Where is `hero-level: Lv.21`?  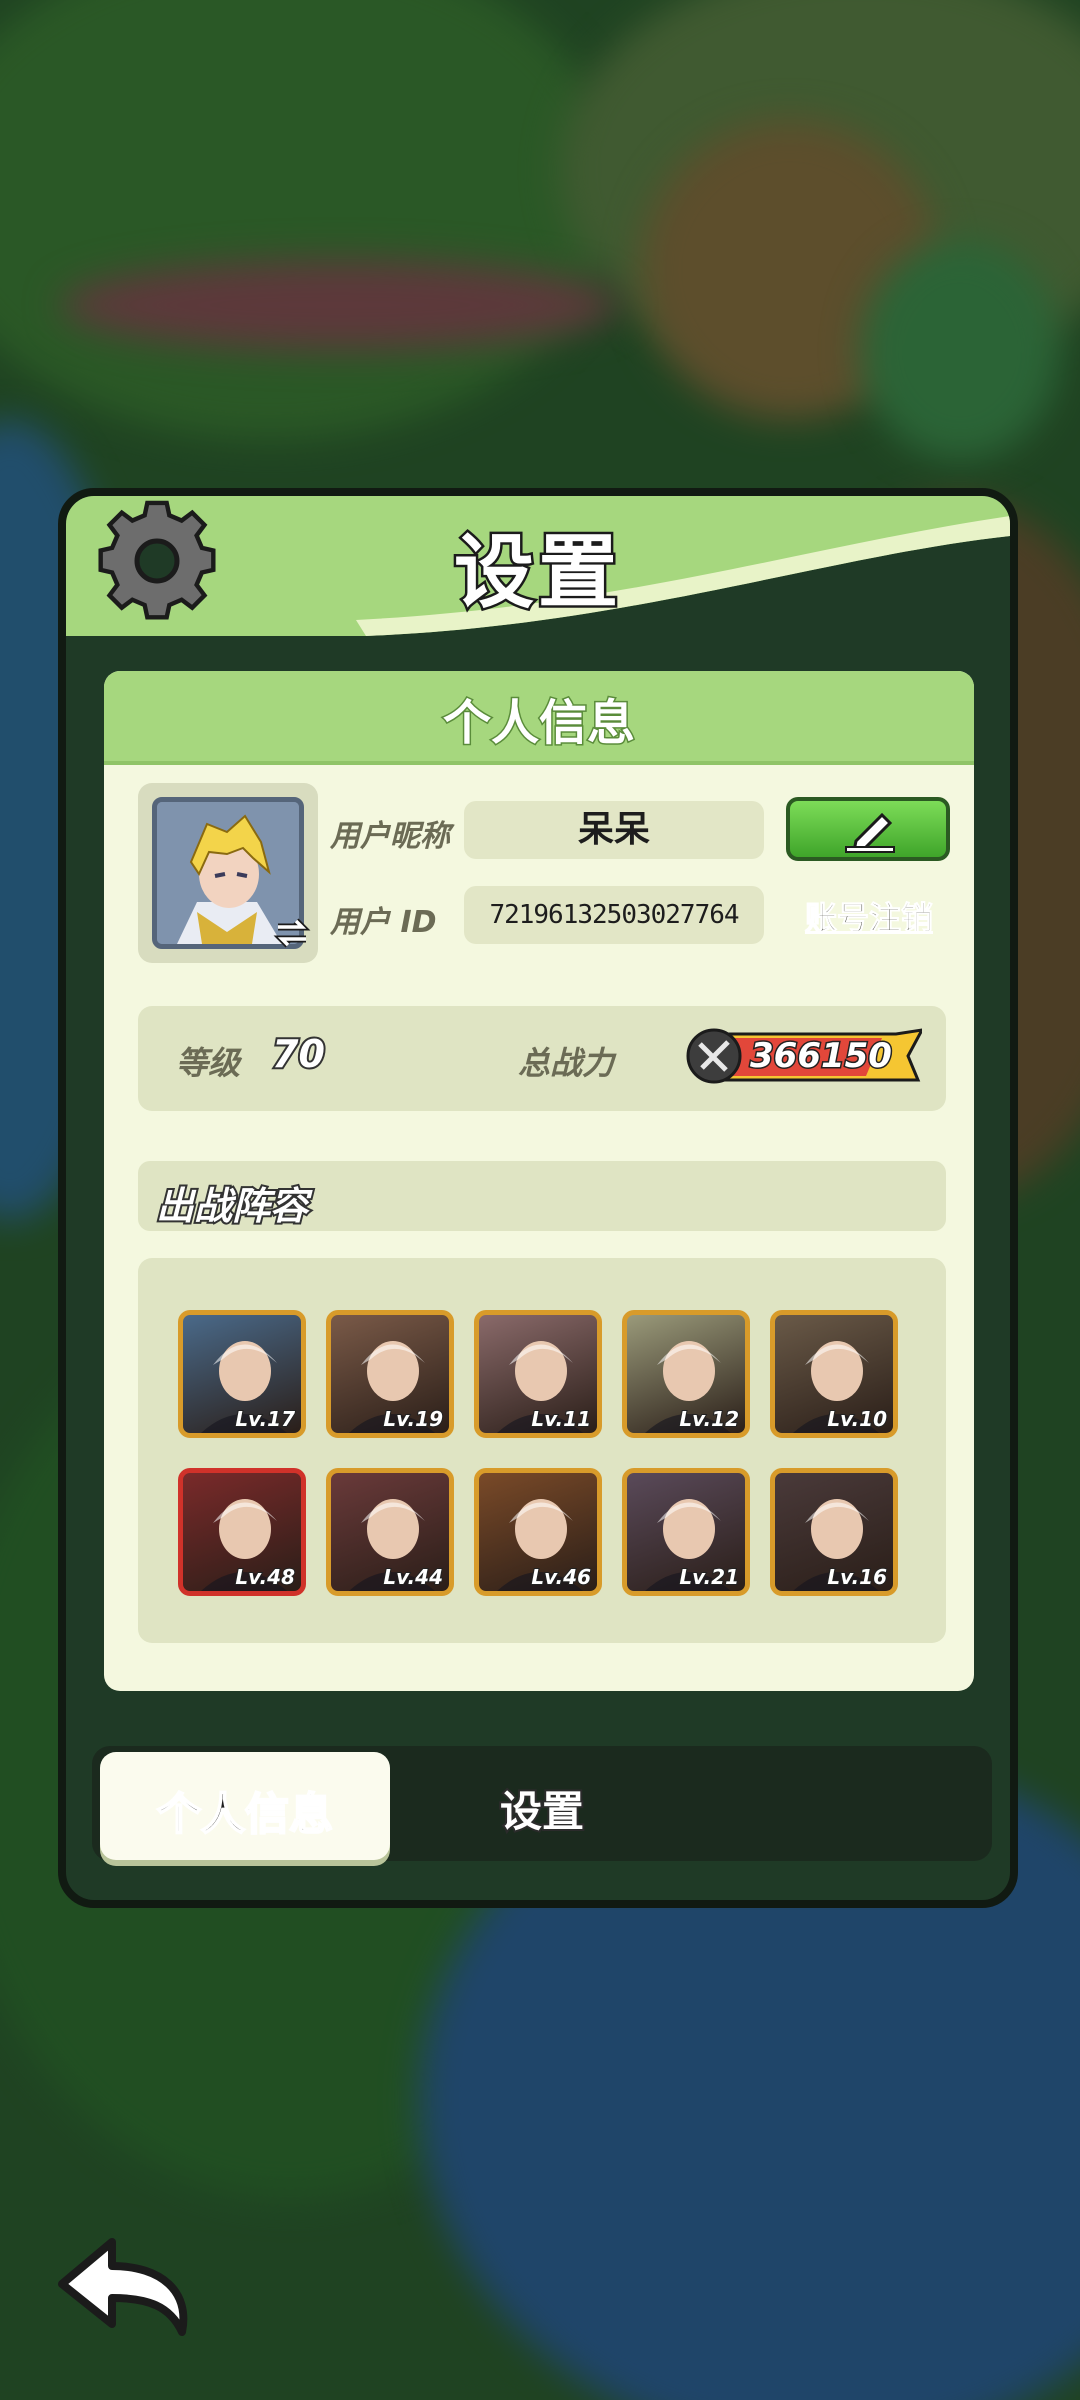 hero-level: Lv.21 is located at coordinates (709, 1577).